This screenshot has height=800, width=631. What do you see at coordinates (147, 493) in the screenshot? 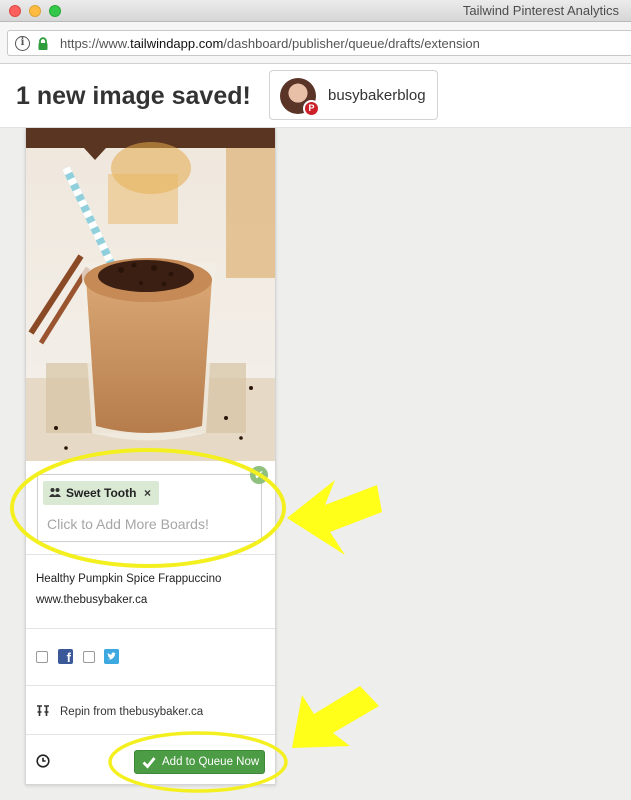
I see `remove-board-button: ×` at bounding box center [147, 493].